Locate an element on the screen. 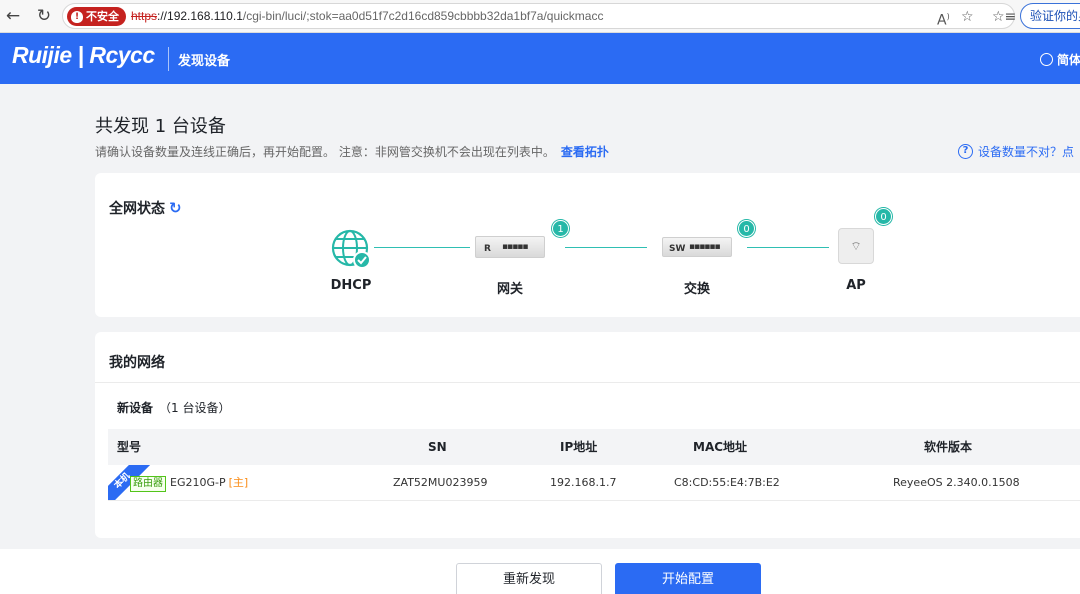  count-help-text: 设备数量不对？点 is located at coordinates (1026, 152).